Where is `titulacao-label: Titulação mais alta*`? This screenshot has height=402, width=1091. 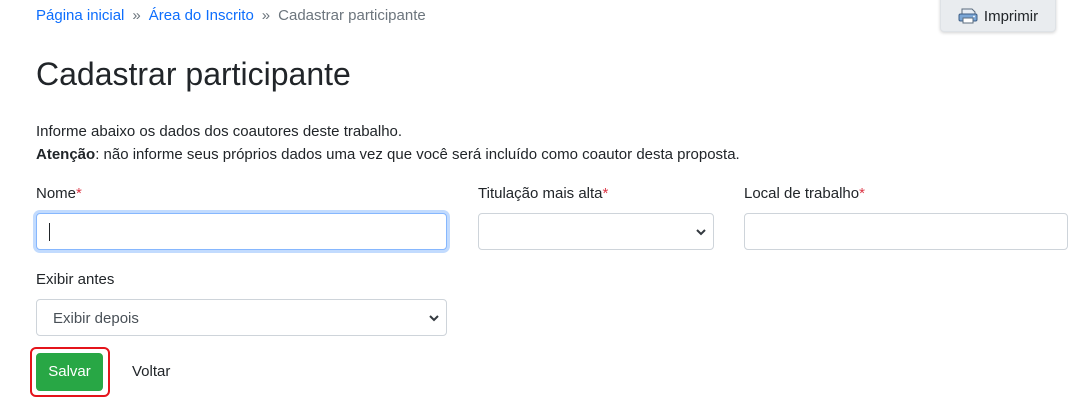
titulacao-label: Titulação mais alta* is located at coordinates (543, 193).